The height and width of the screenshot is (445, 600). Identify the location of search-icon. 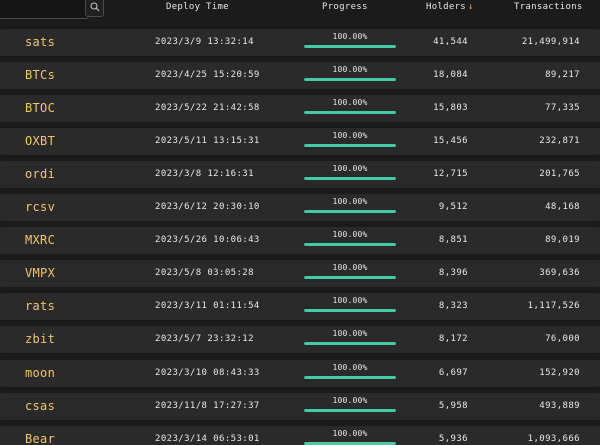
(94, 7).